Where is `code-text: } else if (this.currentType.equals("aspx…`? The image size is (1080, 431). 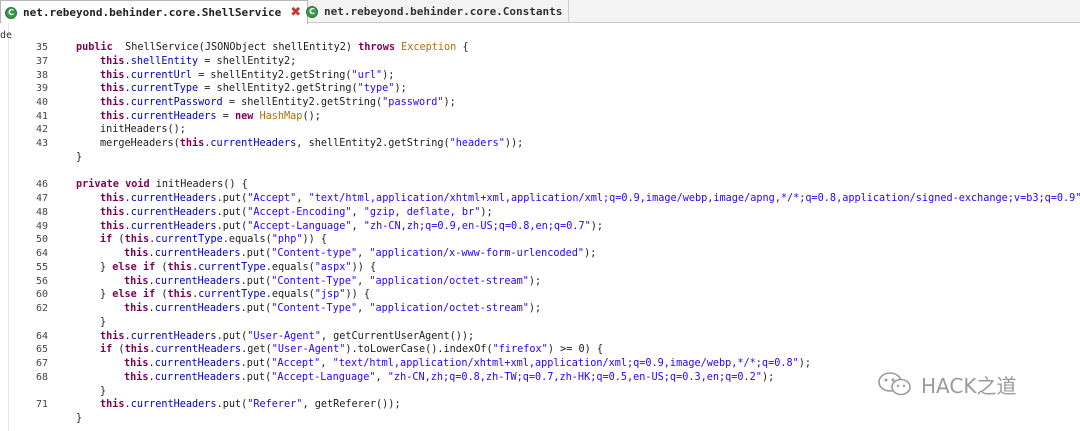 code-text: } else if (this.currentType.equals("aspx… is located at coordinates (238, 267).